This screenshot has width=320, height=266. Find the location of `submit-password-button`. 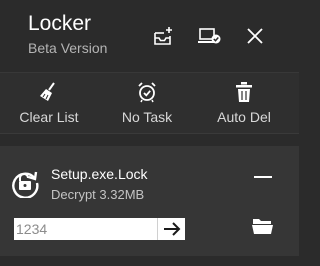

submit-password-button is located at coordinates (171, 229).